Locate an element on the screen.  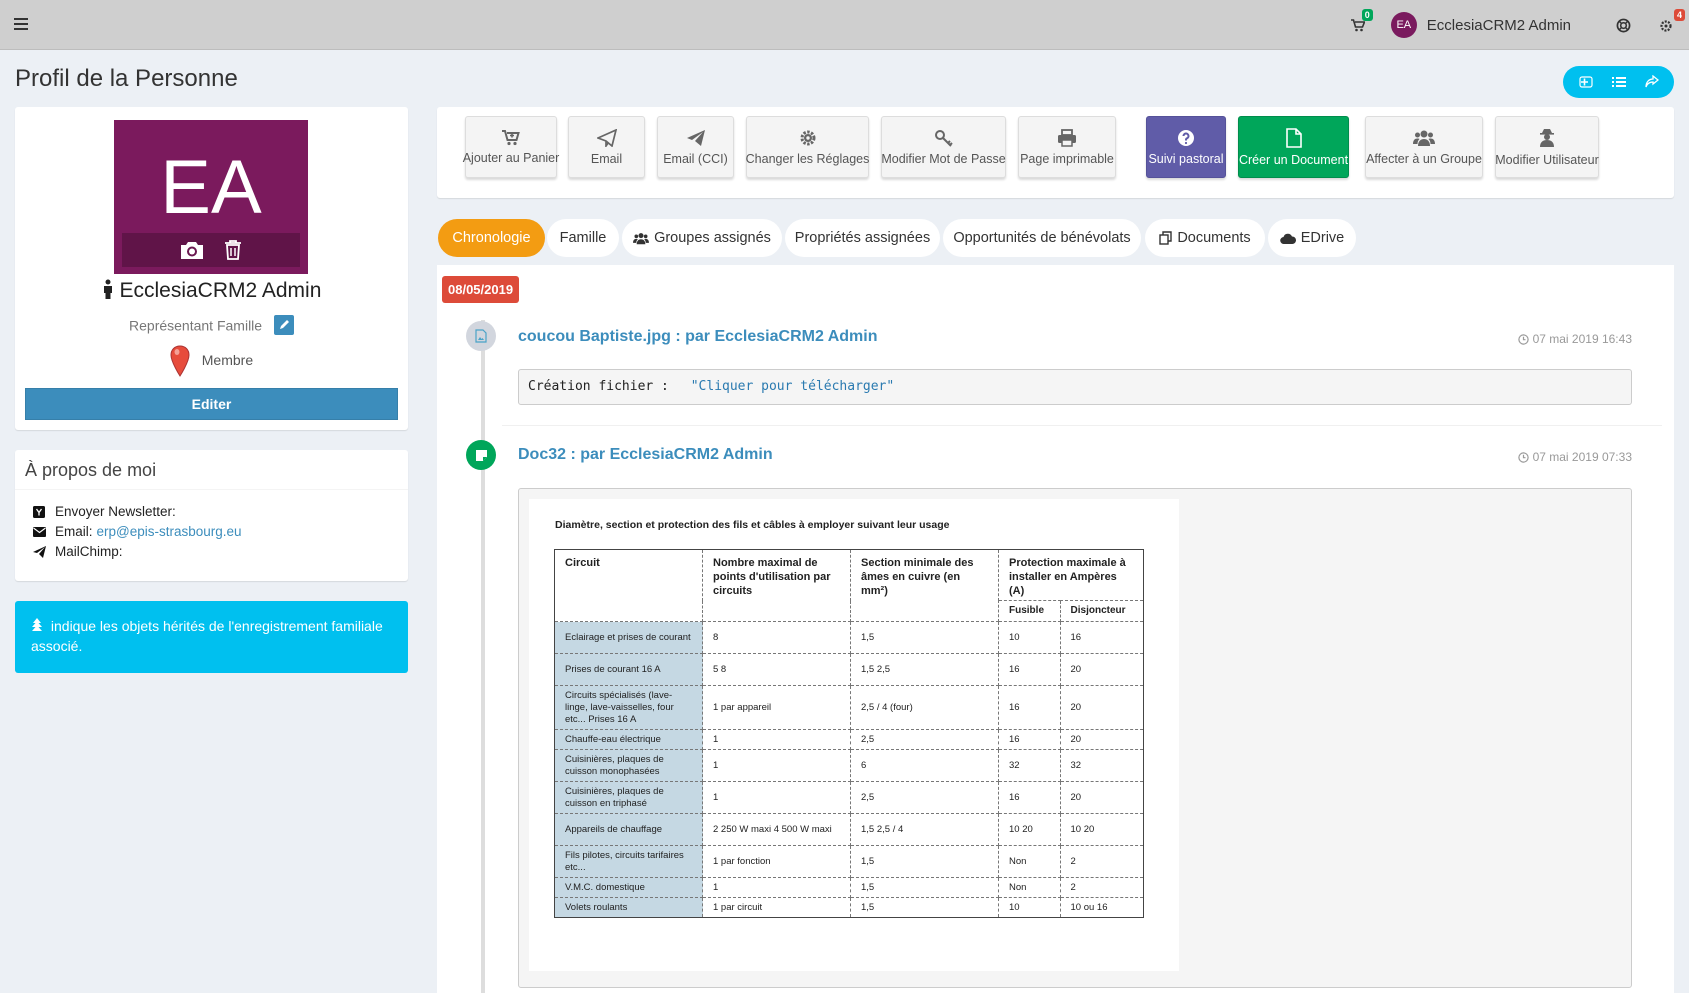
tab-timeline-label: Chronologie is located at coordinates (491, 238).